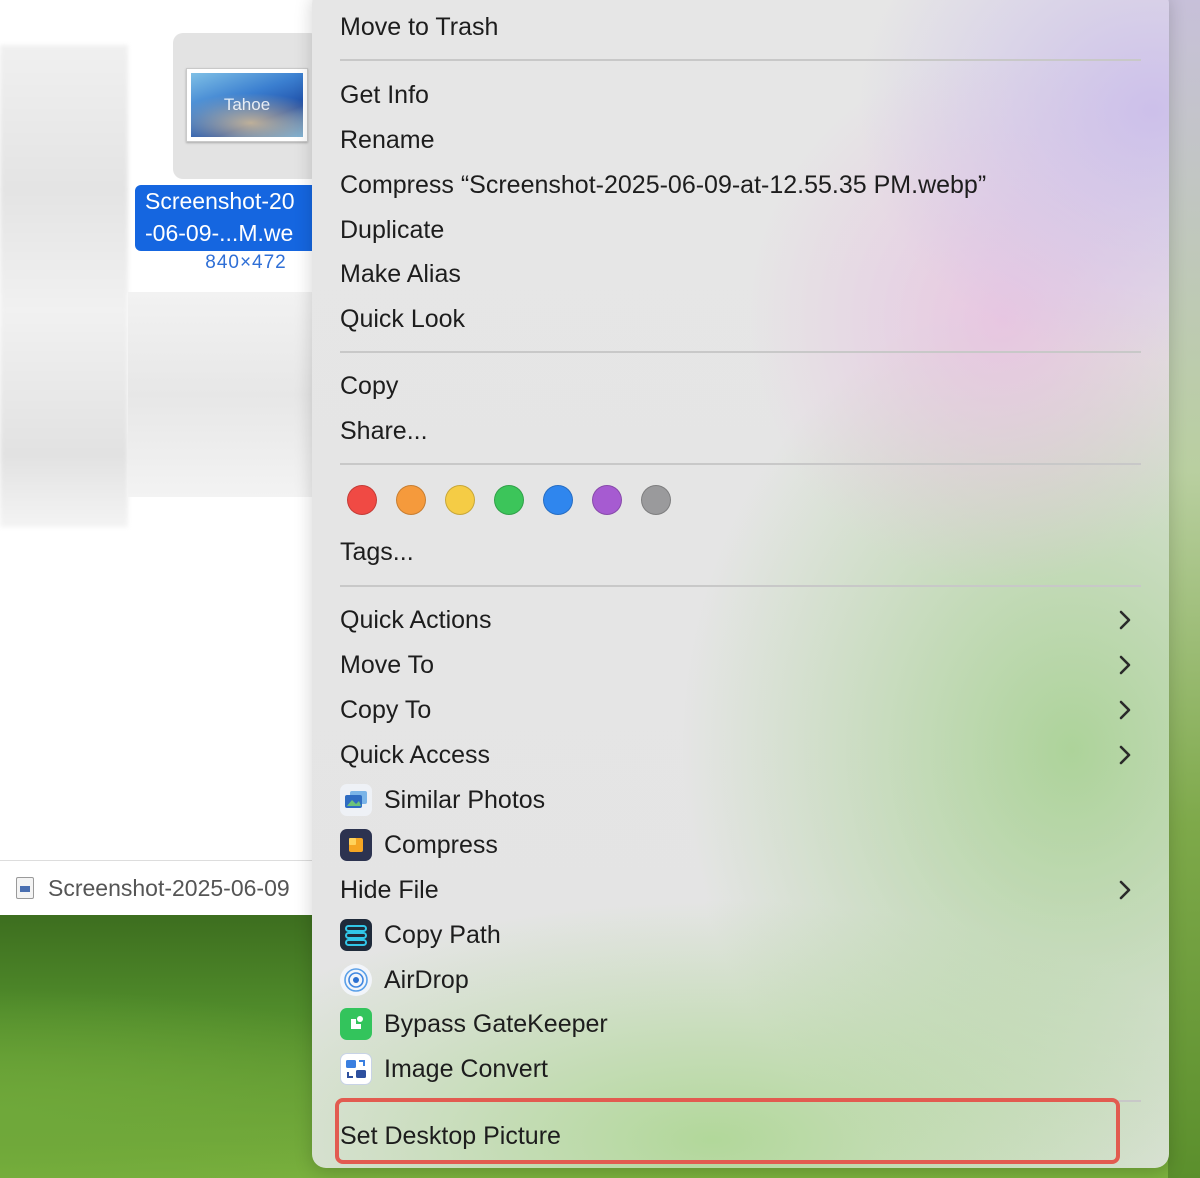 The image size is (1200, 1178). I want to click on thumbnail-text: Tahoe, so click(247, 104).